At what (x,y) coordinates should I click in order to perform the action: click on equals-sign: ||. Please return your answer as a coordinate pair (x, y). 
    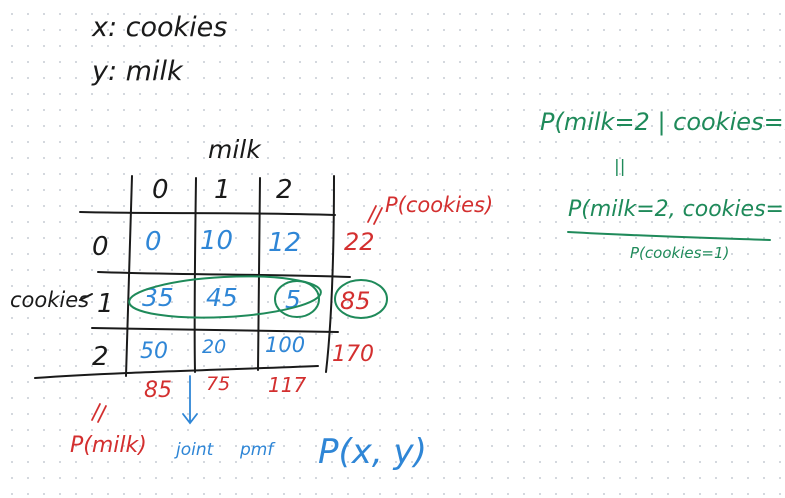
    Looking at the image, I should click on (619, 167).